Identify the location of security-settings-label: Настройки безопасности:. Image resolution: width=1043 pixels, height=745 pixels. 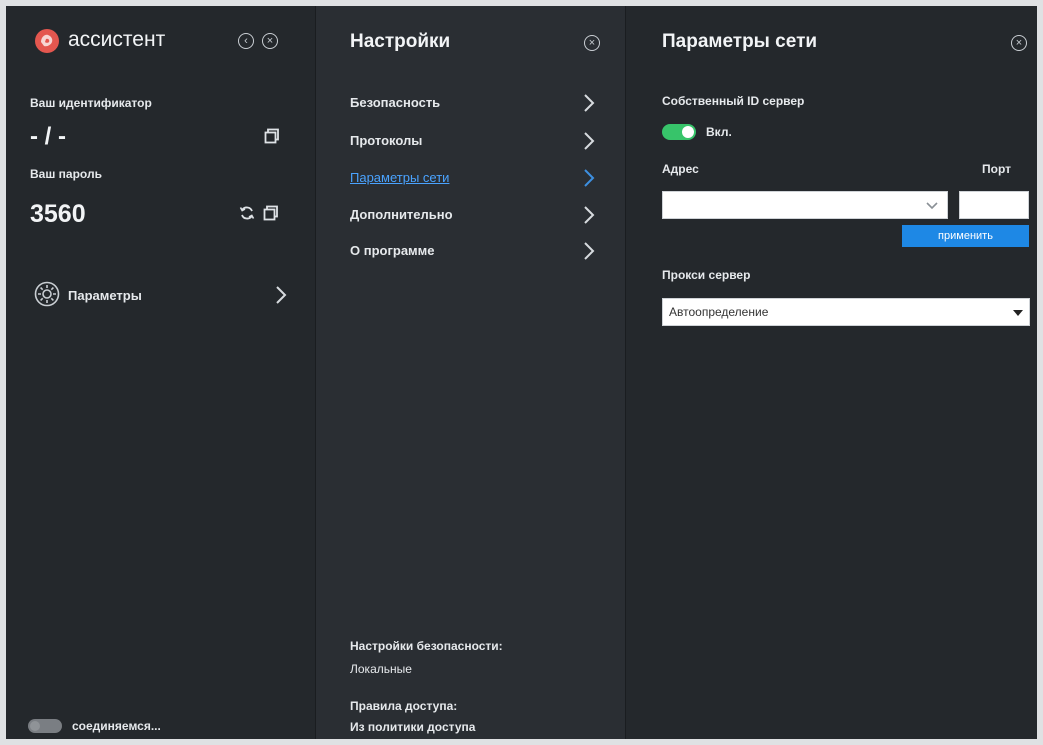
(426, 646).